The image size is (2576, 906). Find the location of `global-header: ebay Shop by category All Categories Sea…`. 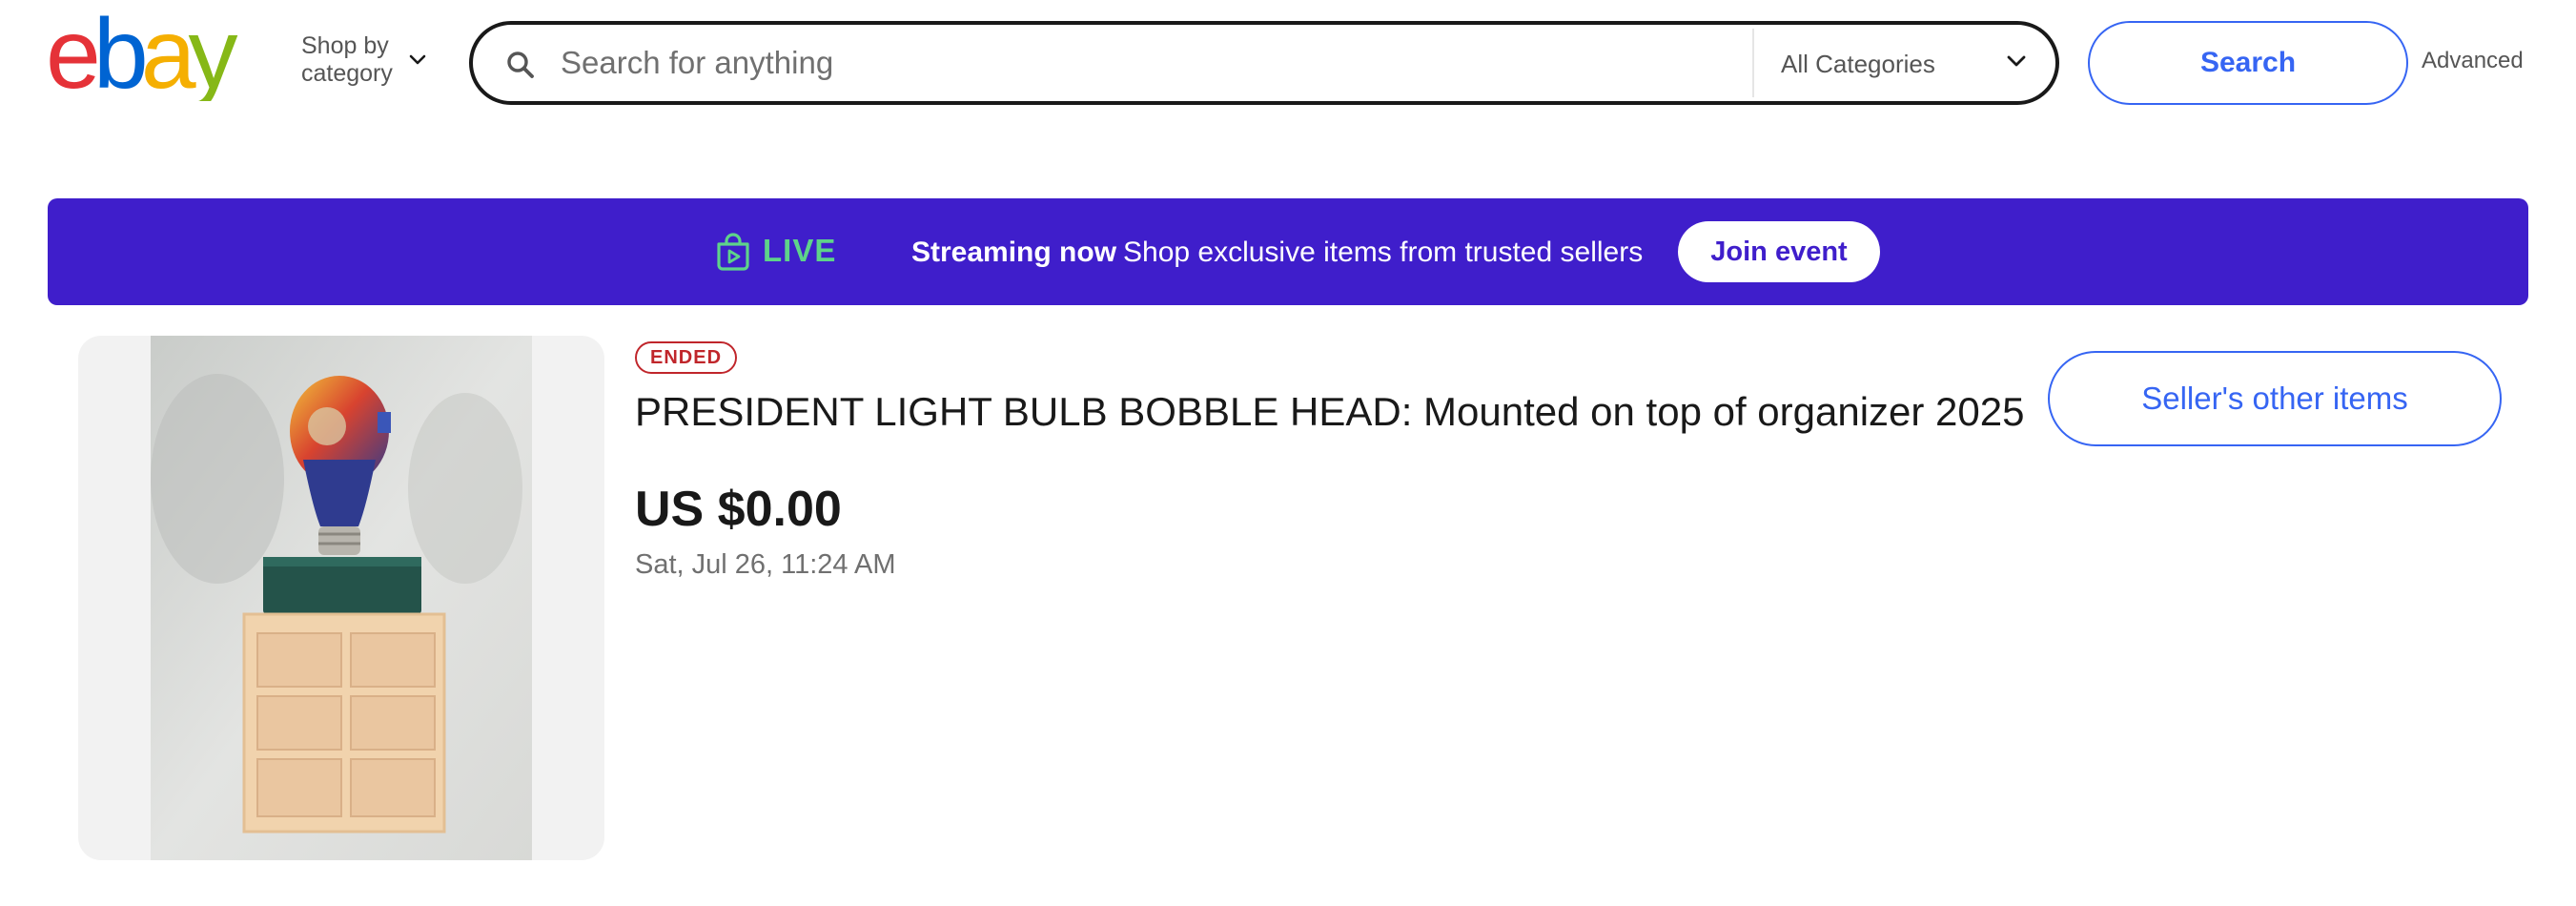

global-header: ebay Shop by category All Categories Sea… is located at coordinates (1288, 67).